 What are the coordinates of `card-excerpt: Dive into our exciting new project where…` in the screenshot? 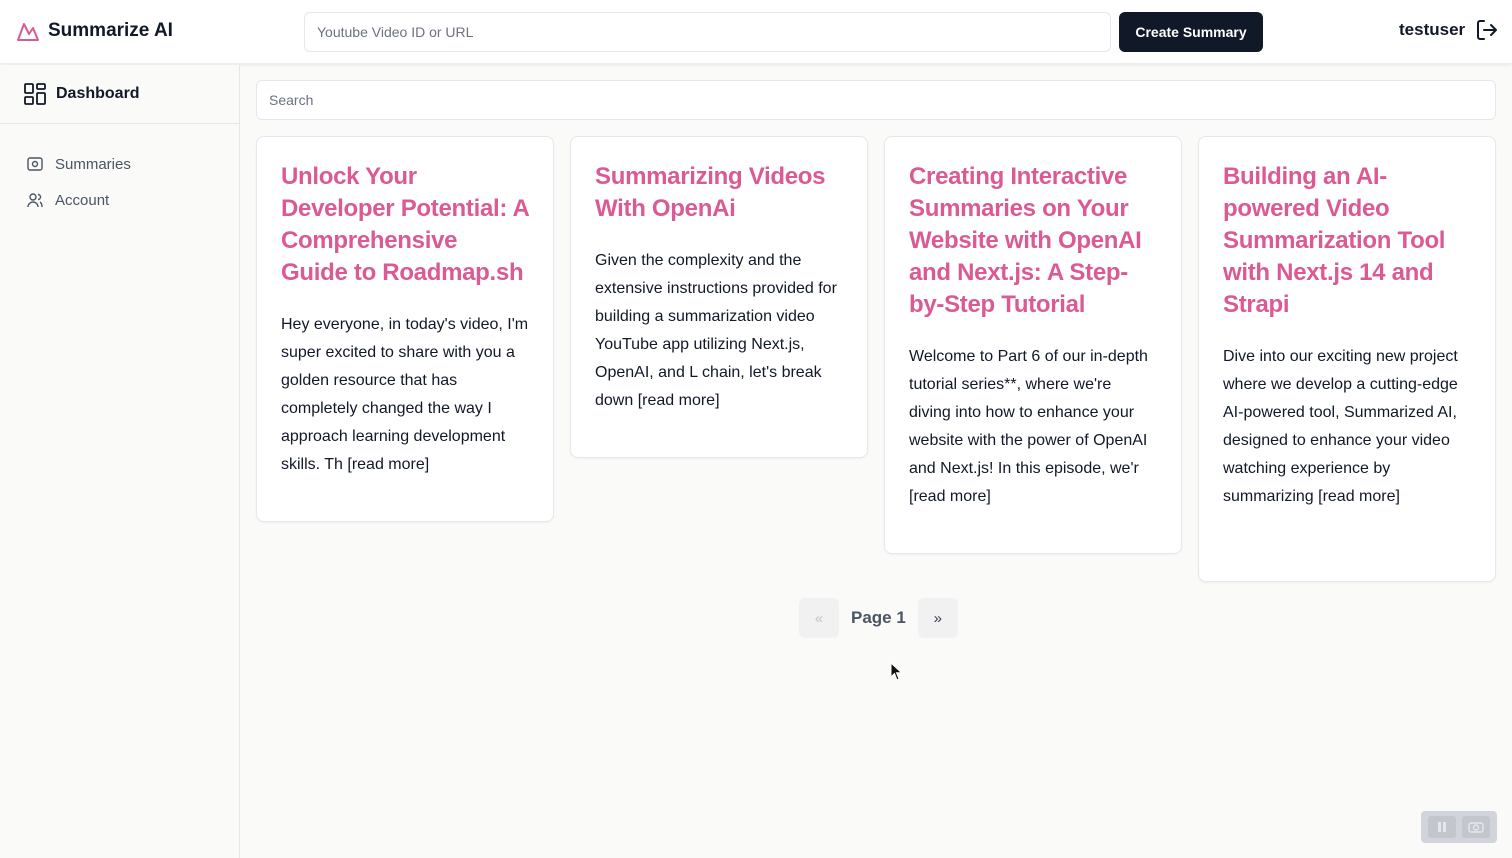 It's located at (1340, 426).